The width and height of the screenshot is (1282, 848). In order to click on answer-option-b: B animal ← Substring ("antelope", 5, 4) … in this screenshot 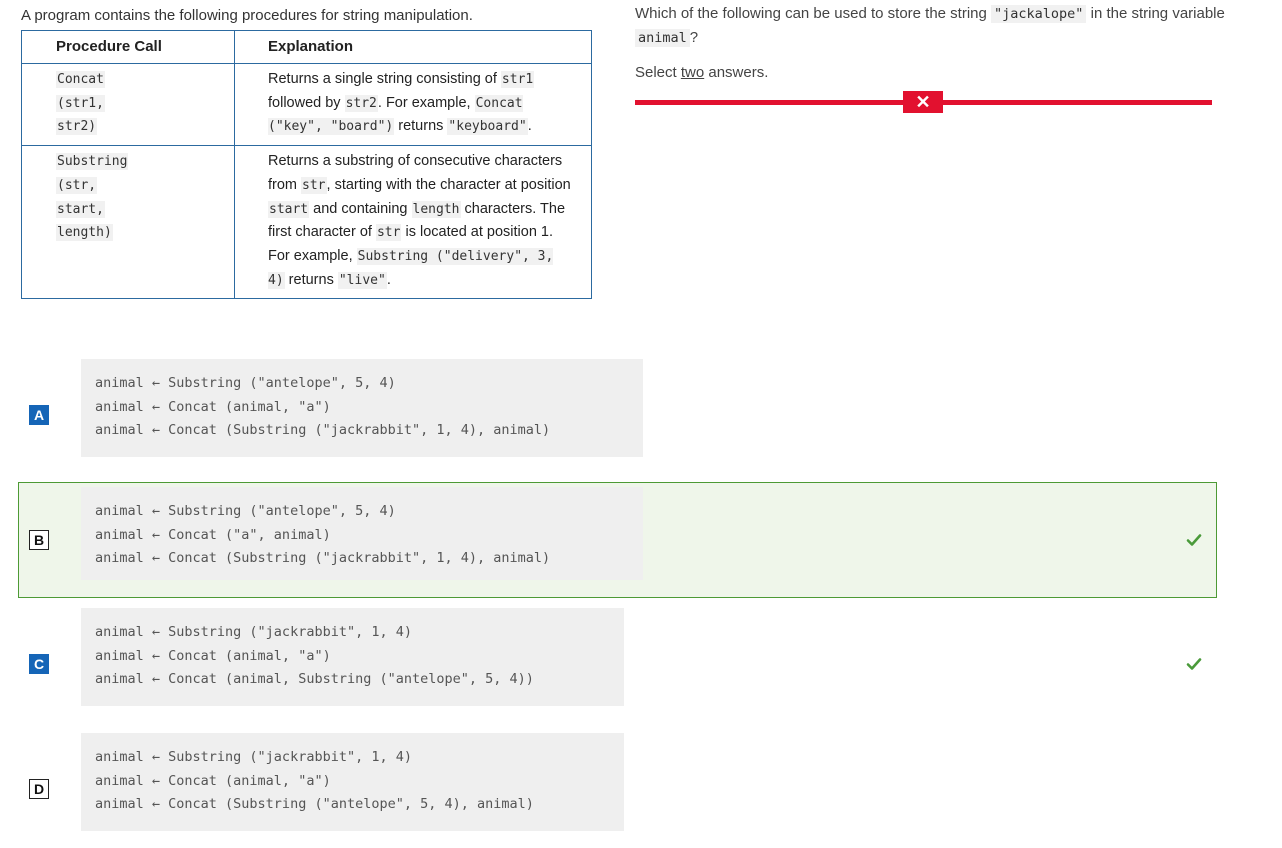, I will do `click(617, 540)`.